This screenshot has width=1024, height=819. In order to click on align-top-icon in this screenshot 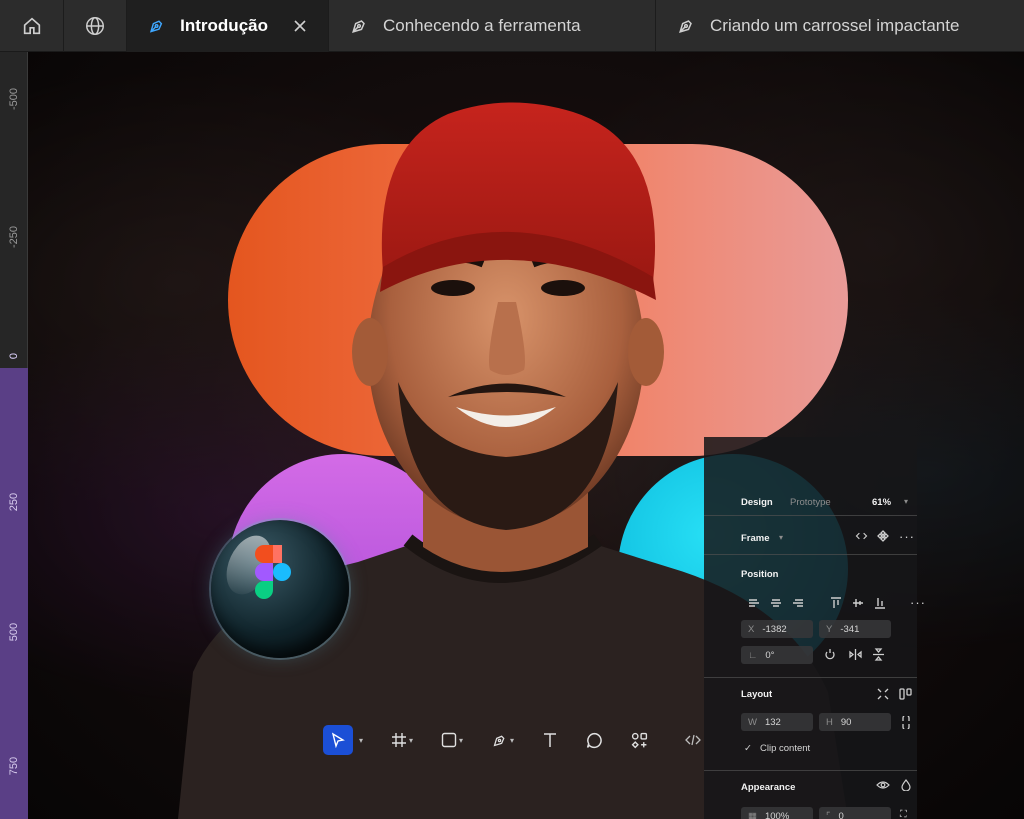, I will do `click(836, 602)`.